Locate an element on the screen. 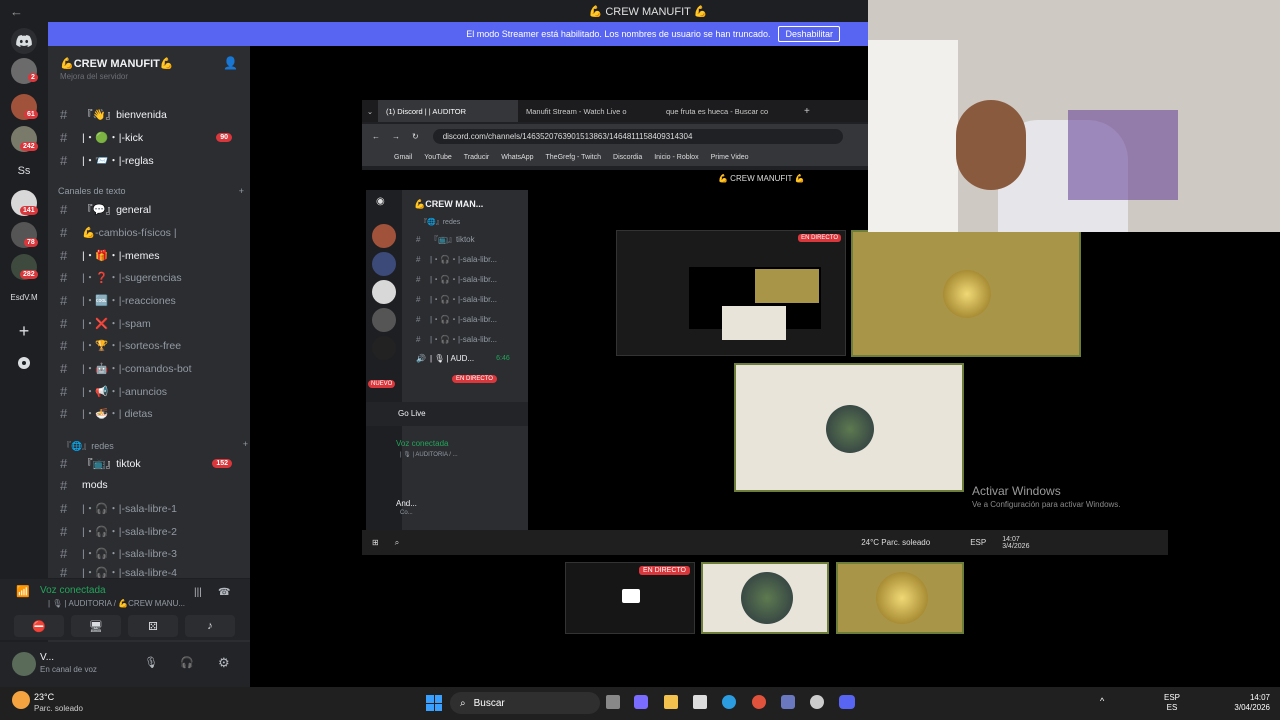 The height and width of the screenshot is (720, 1280). channel-item: # |・🏆・|-sorteos-free is located at coordinates (153, 345).